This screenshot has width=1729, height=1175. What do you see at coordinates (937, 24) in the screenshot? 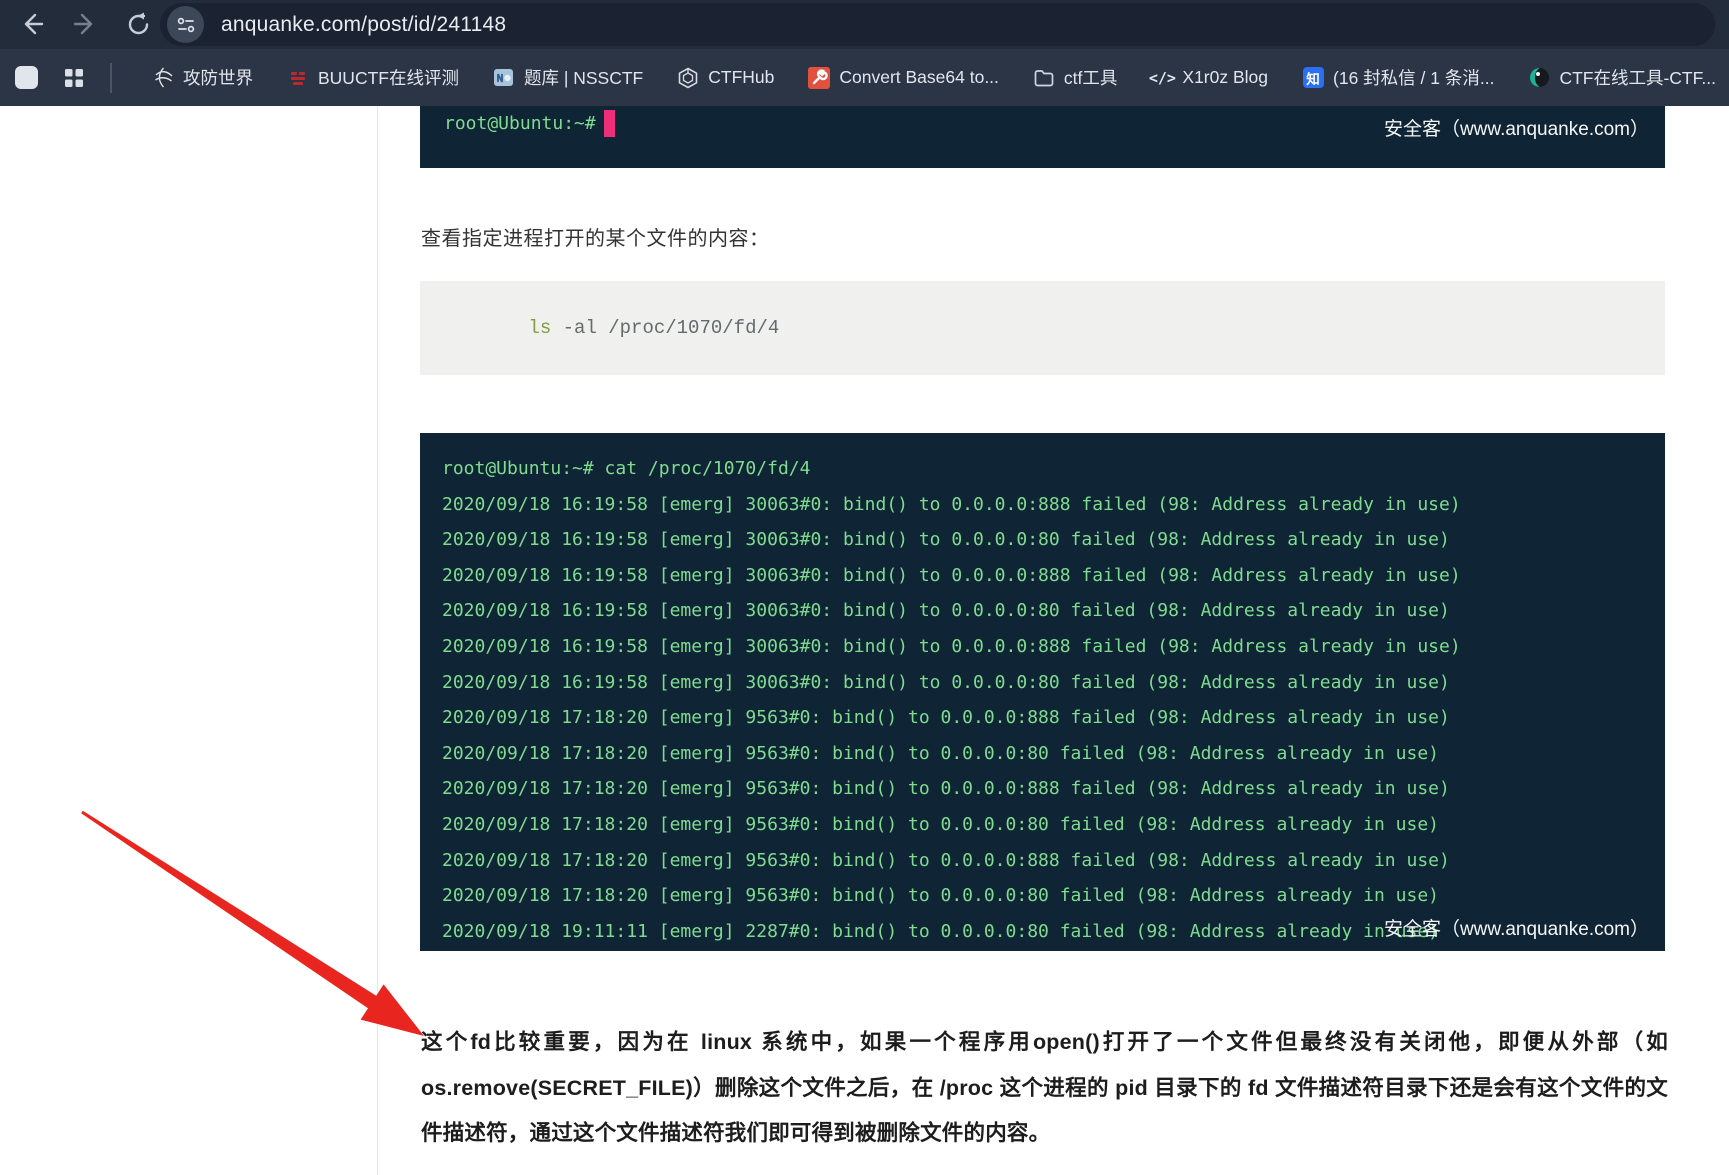
I see `url-bar: anquanke.com/post/id/241148` at bounding box center [937, 24].